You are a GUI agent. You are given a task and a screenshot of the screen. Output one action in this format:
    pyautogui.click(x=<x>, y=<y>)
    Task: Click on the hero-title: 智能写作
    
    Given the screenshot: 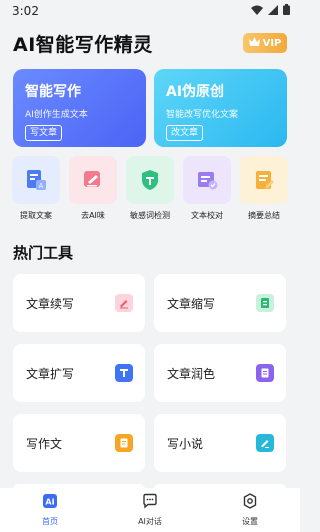 What is the action you would take?
    pyautogui.click(x=53, y=92)
    